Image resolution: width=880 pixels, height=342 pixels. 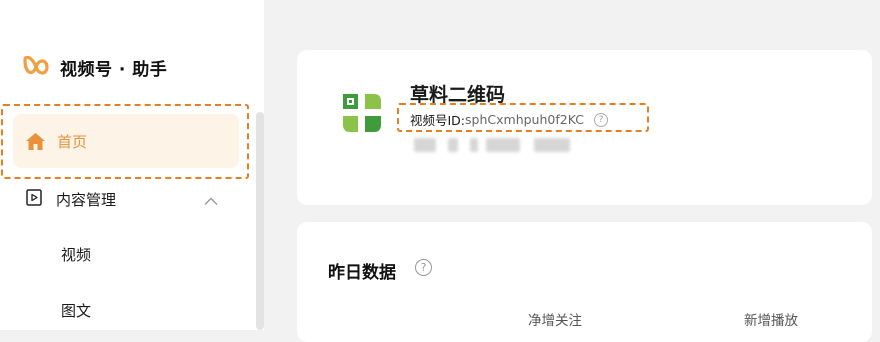 What do you see at coordinates (86, 199) in the screenshot?
I see `sidebar-item-label: 内容管理` at bounding box center [86, 199].